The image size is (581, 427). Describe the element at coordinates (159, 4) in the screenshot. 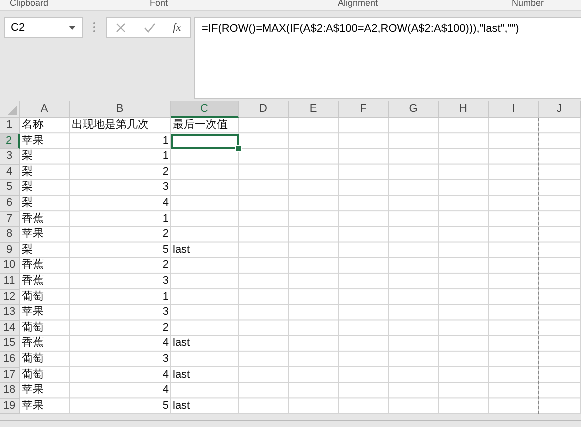

I see `ribbon-group-label: Font` at that location.